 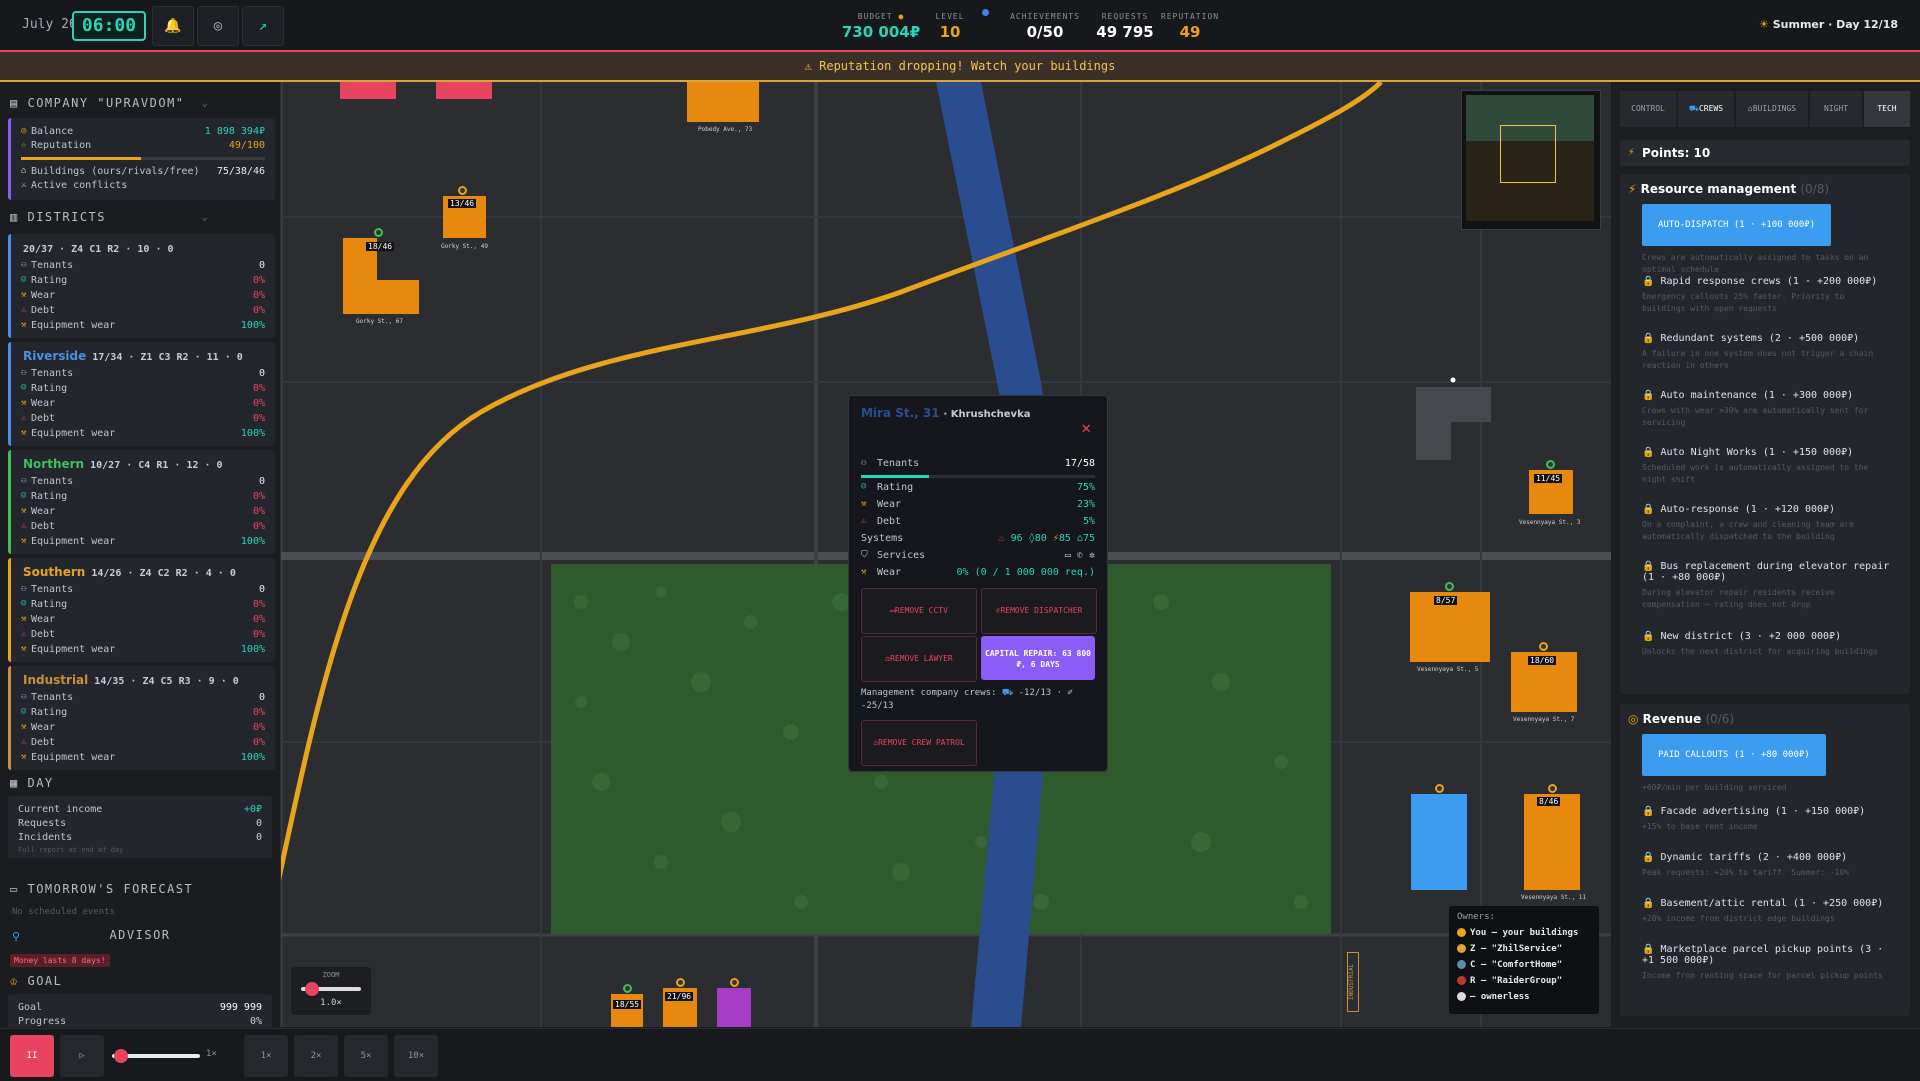 What do you see at coordinates (1648, 109) in the screenshot?
I see `tab-control: CONTROL` at bounding box center [1648, 109].